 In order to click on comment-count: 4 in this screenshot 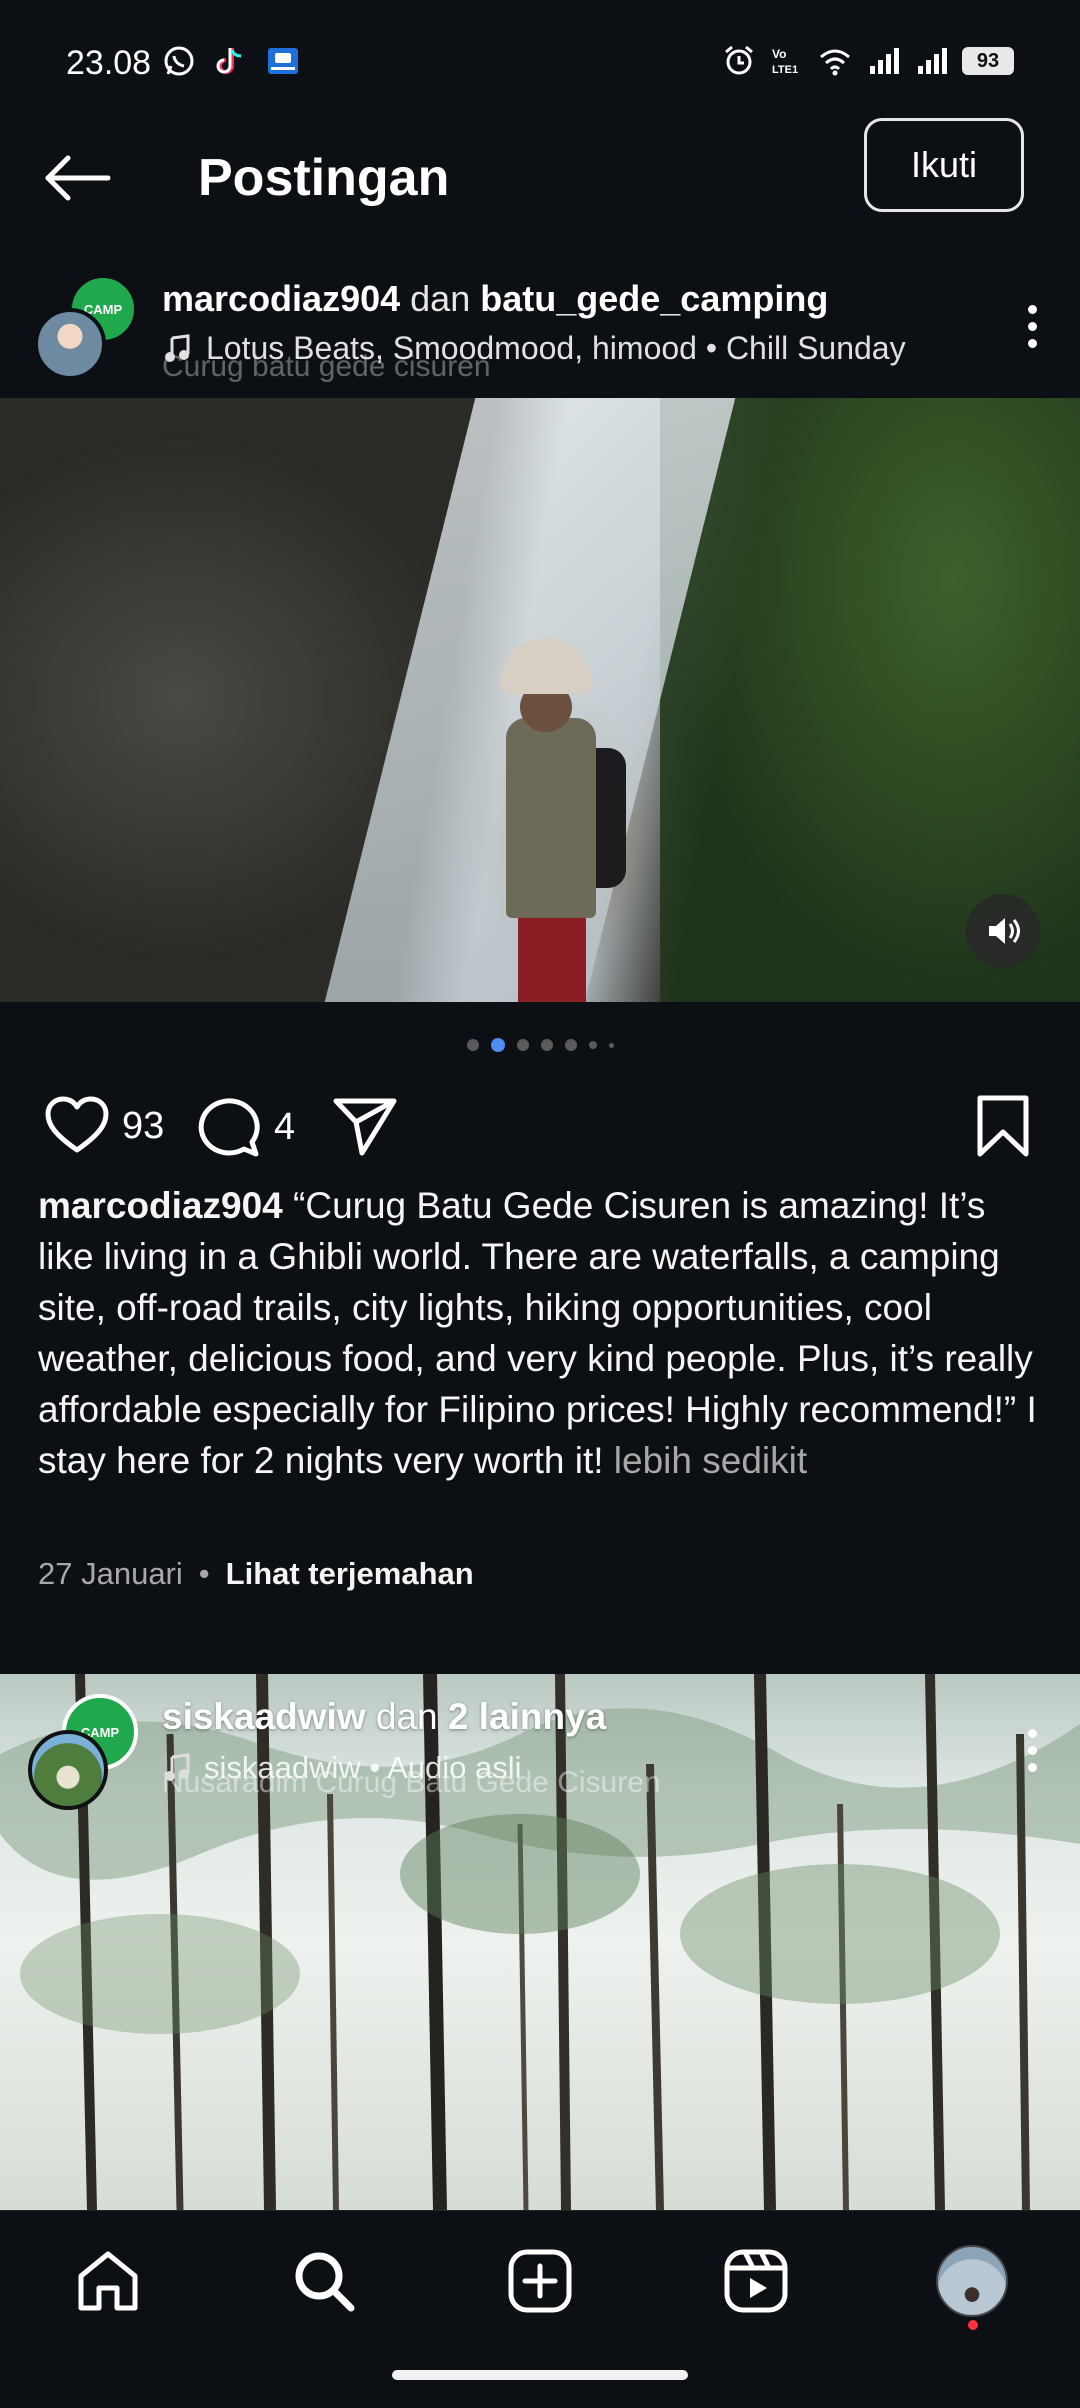, I will do `click(285, 1126)`.